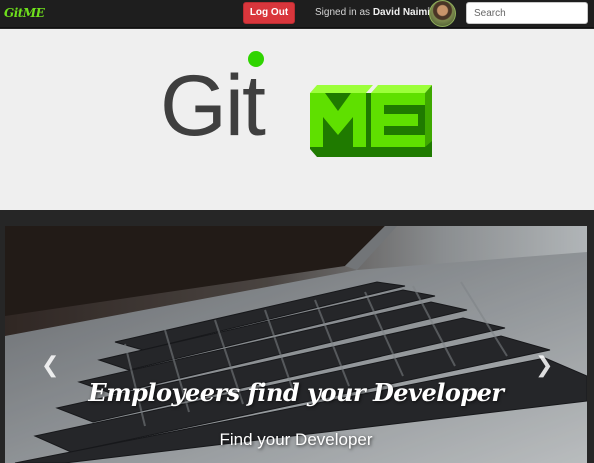 This screenshot has width=594, height=463. I want to click on carousel-headline: Employeers find your Developer, so click(296, 392).